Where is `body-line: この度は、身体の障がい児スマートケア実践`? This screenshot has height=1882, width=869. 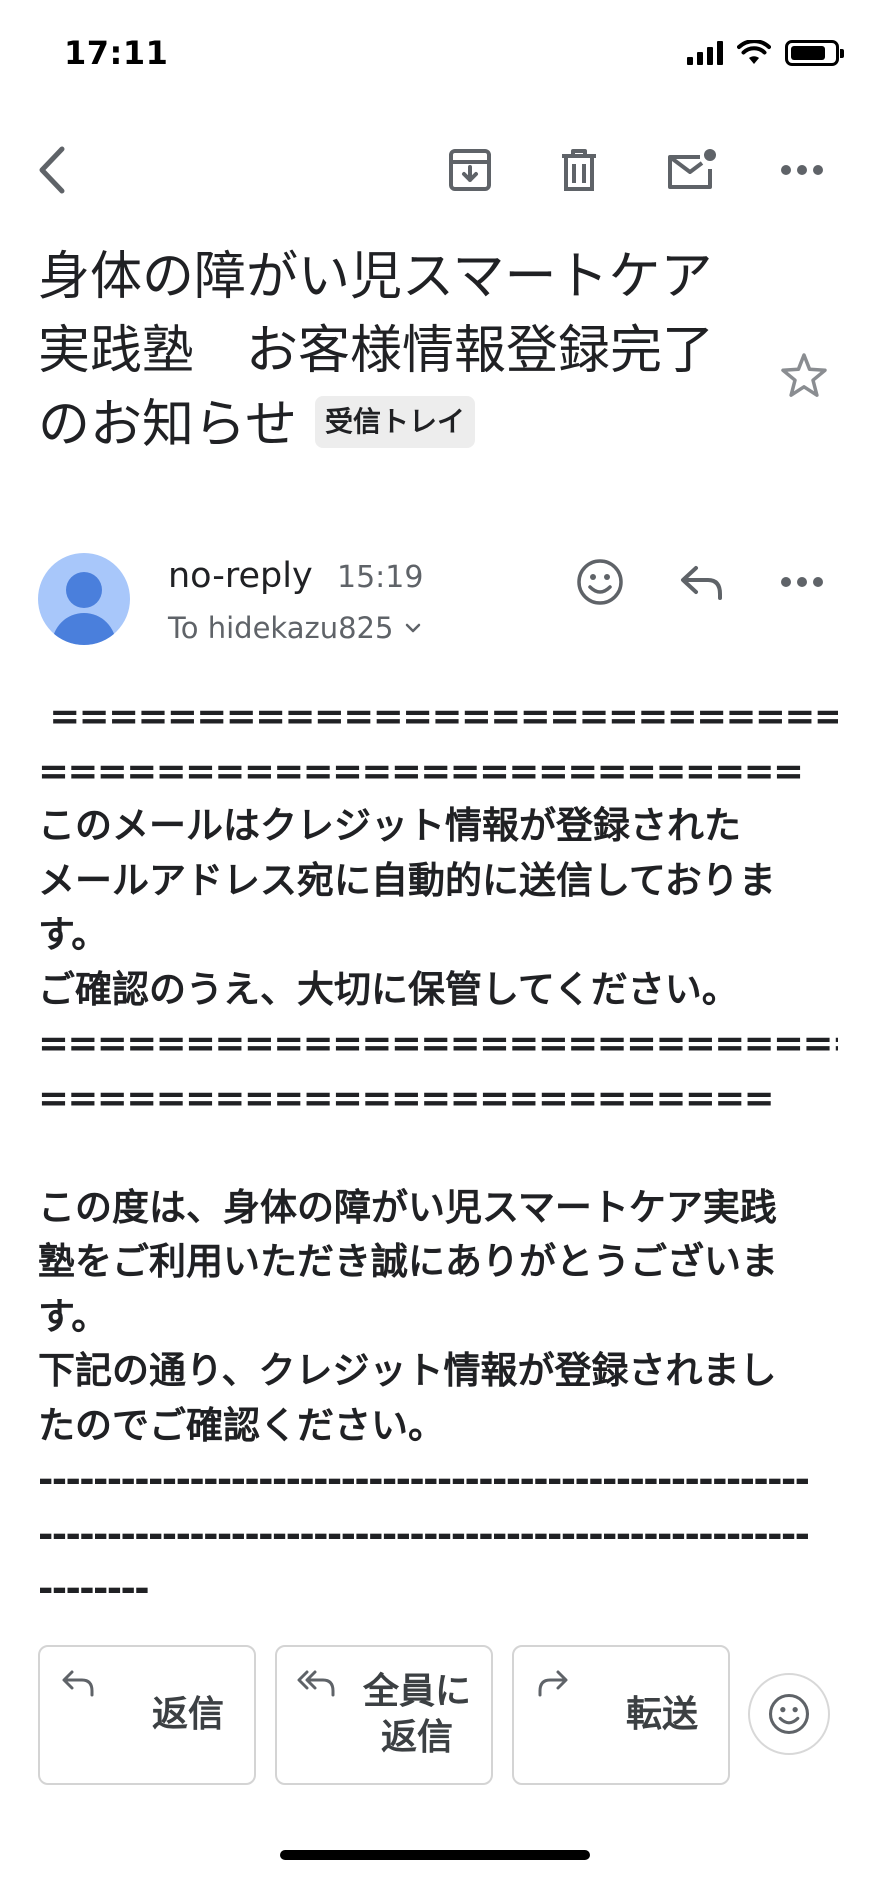
body-line: この度は、身体の障がい児スマートケア実践 is located at coordinates (407, 1207).